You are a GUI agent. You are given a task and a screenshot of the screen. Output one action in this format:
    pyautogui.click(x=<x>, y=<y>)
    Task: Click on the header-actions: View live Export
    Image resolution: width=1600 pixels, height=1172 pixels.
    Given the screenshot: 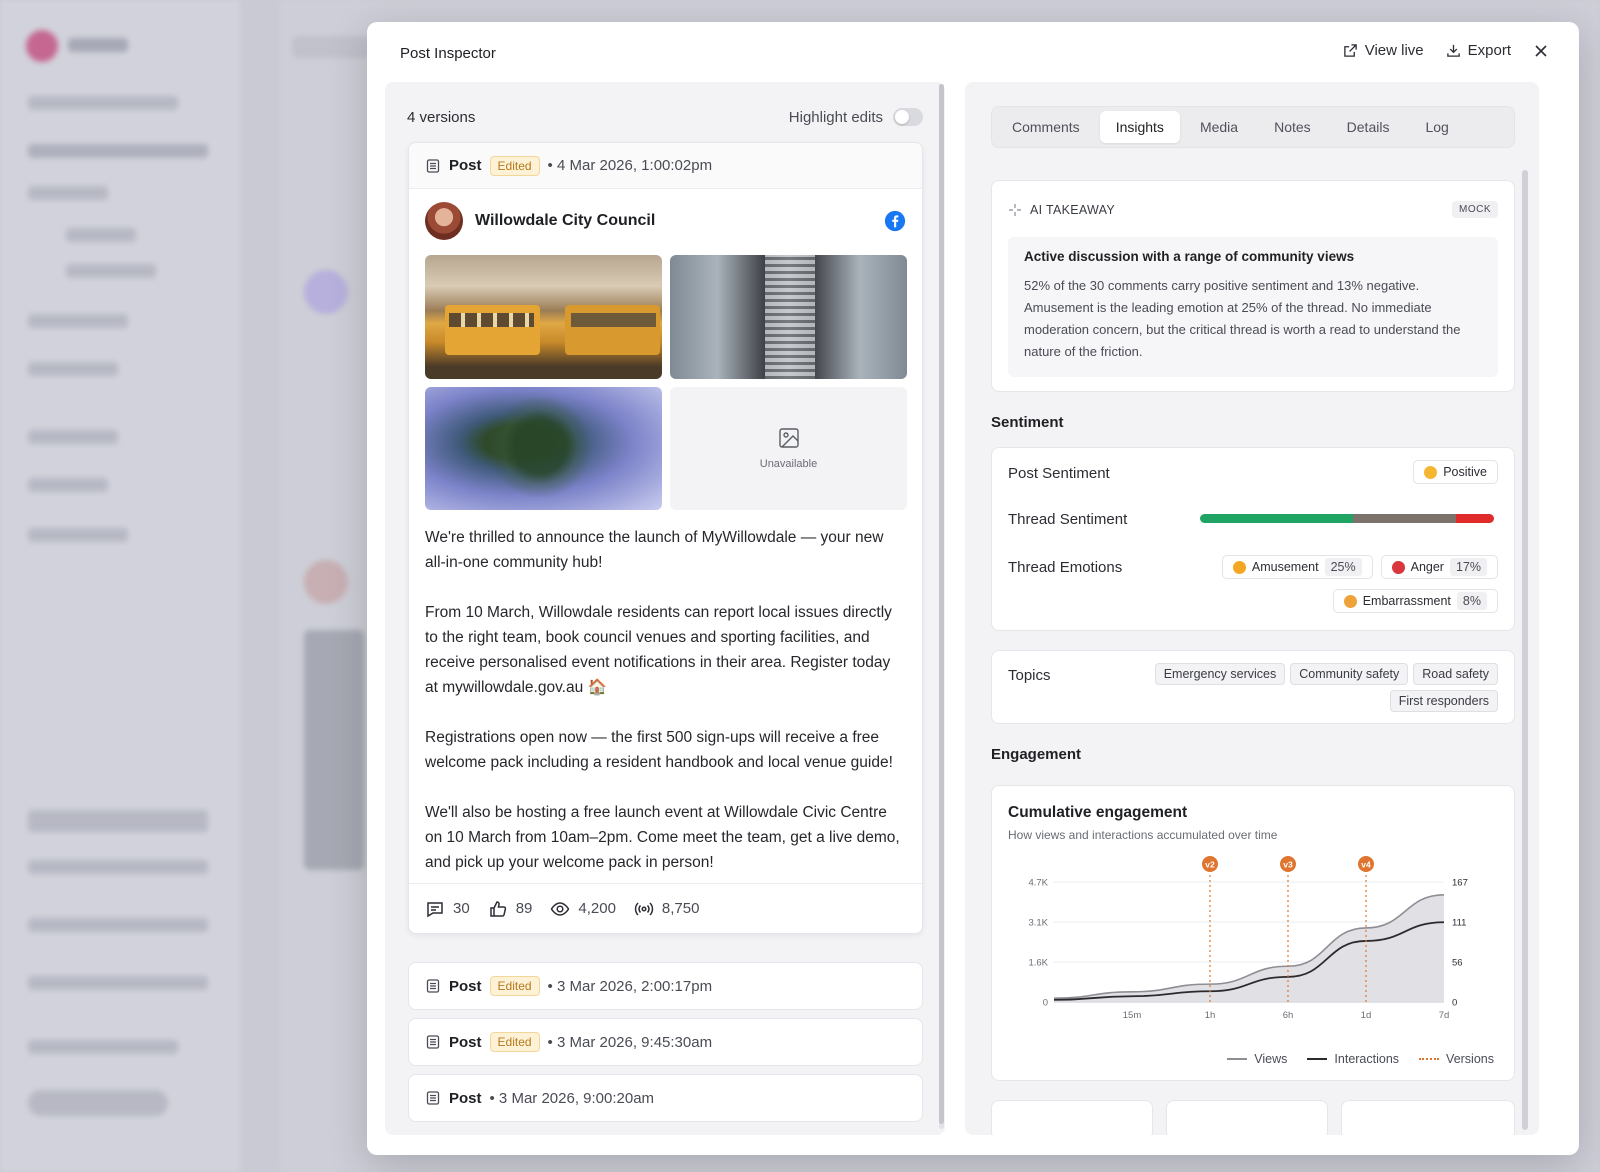 What is the action you would take?
    pyautogui.click(x=1446, y=50)
    